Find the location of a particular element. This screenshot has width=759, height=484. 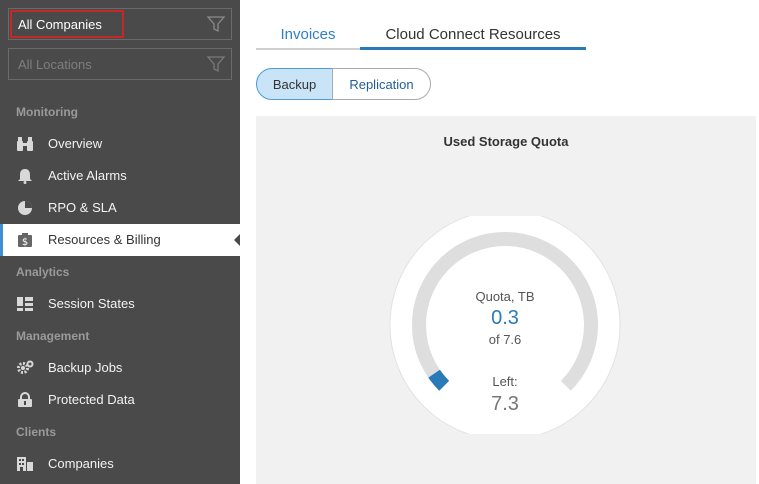

sidebar-item-label: Protected Data is located at coordinates (91, 399).